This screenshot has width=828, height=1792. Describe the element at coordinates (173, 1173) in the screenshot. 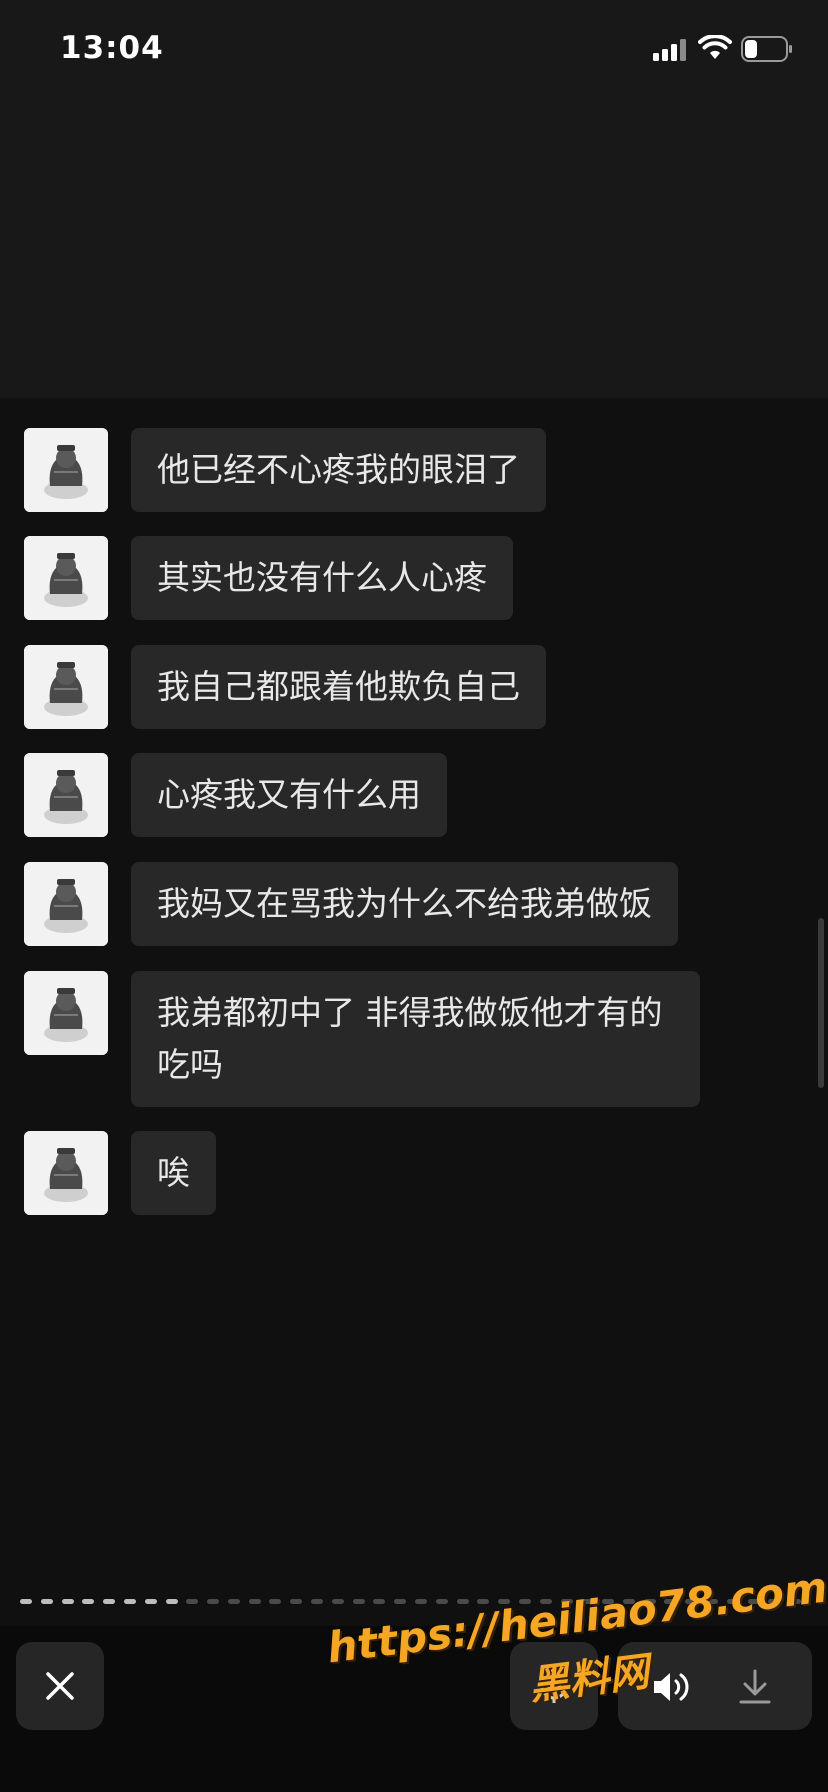

I see `message-bubble: 唉` at that location.